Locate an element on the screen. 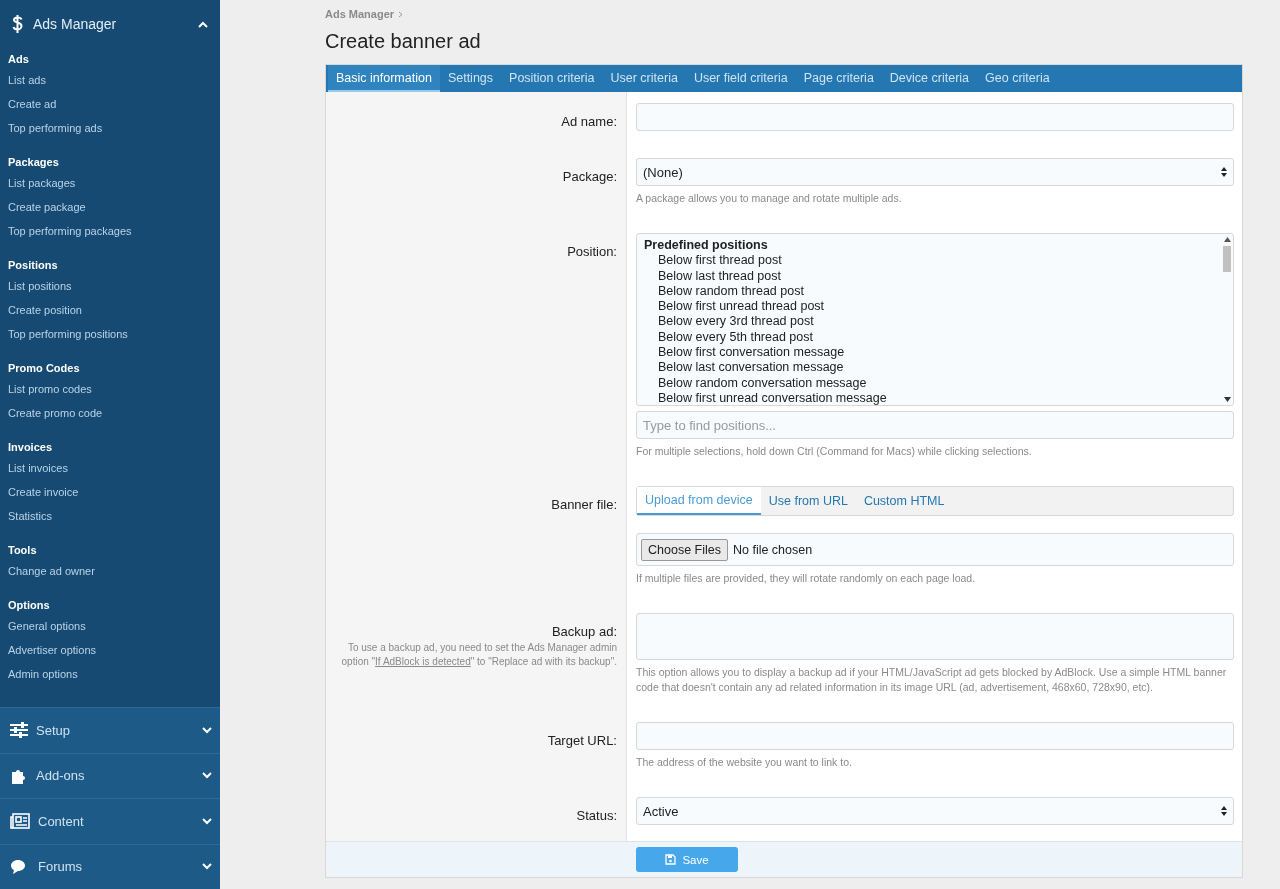 This screenshot has width=1280, height=889. sidebar-item: Admin options is located at coordinates (110, 675).